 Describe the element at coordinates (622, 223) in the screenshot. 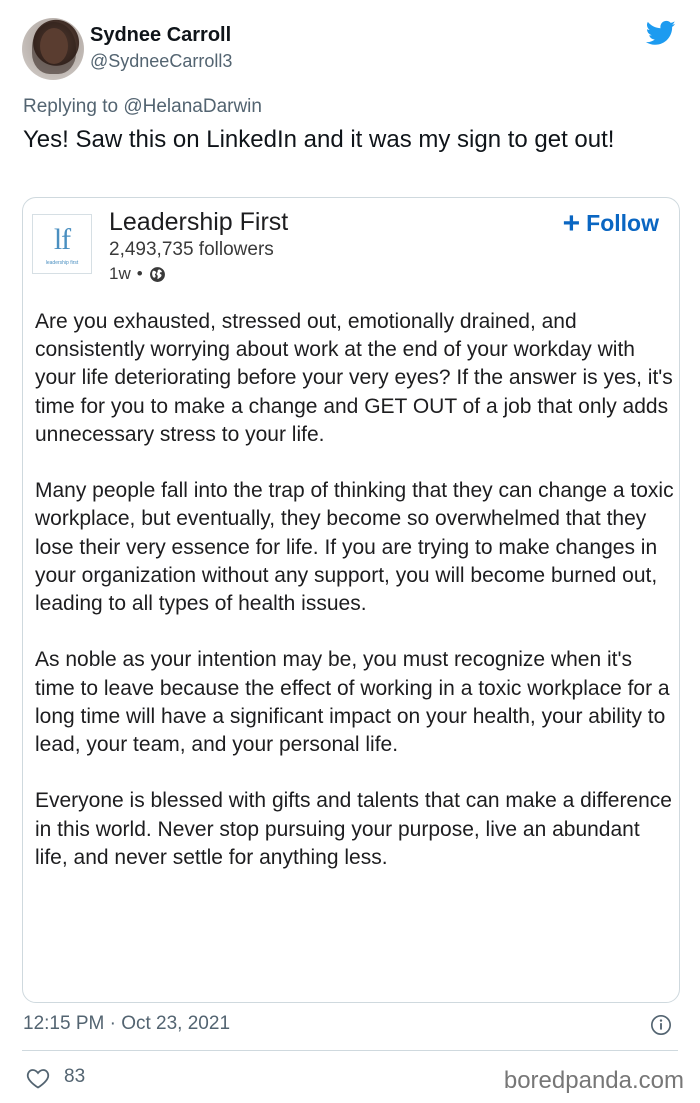

I see `follow-label: Follow` at that location.